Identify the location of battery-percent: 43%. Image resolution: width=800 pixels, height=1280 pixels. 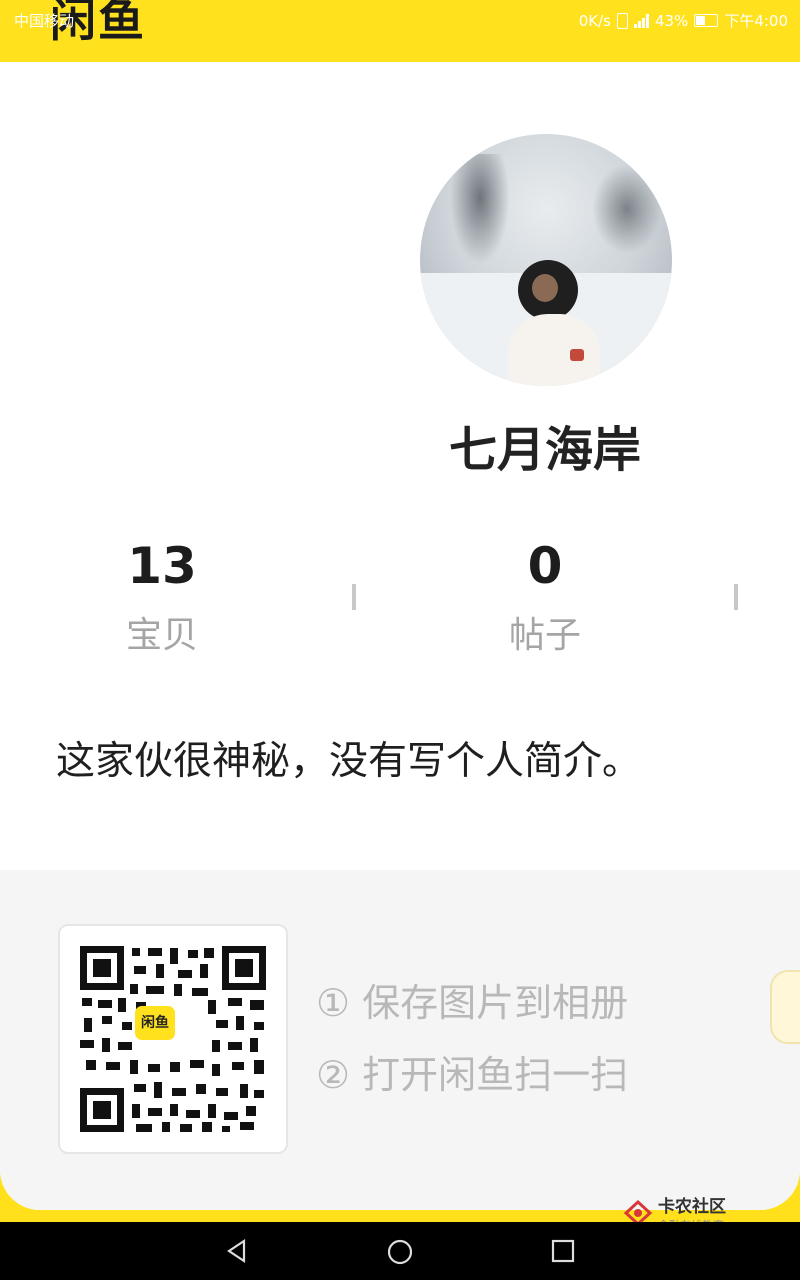
(671, 20).